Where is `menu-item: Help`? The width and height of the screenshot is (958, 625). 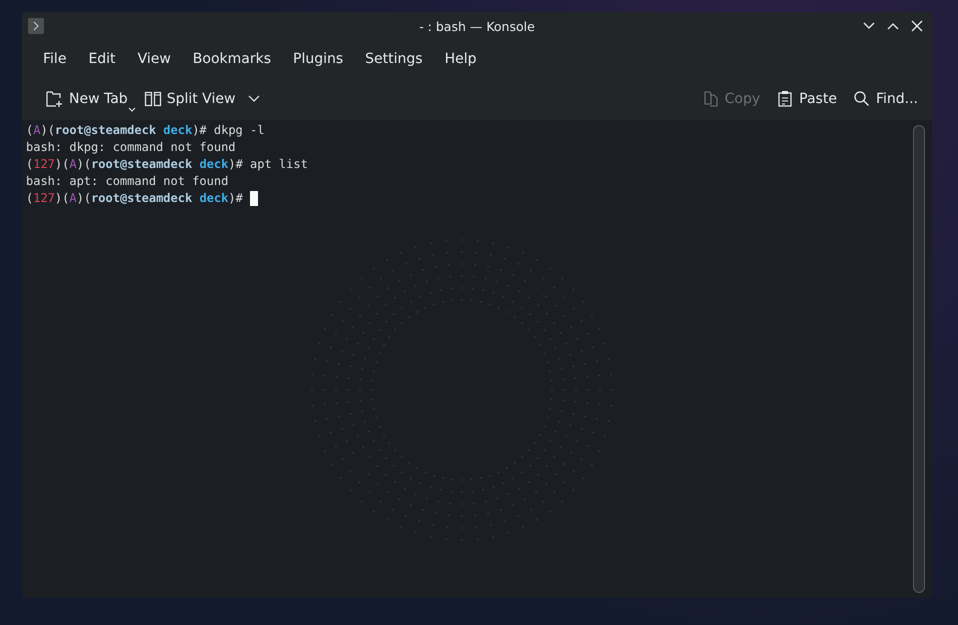 menu-item: Help is located at coordinates (461, 59).